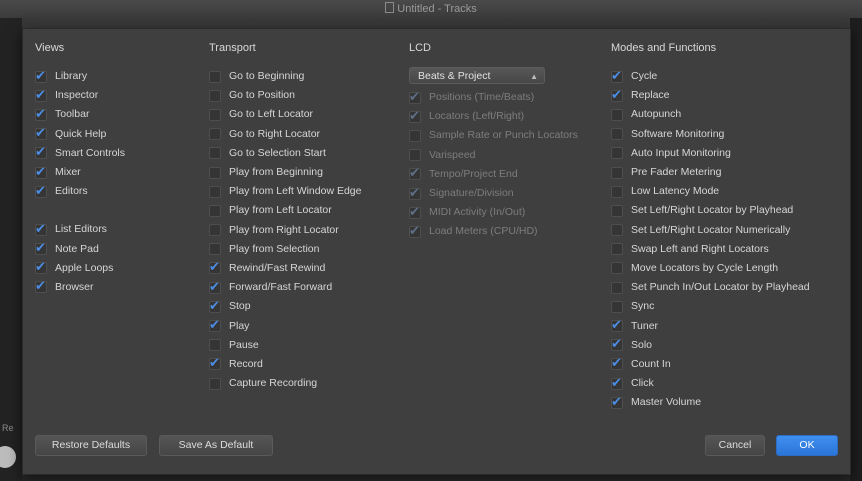  What do you see at coordinates (304, 95) in the screenshot?
I see `checkbox-row-go-to-position: Go to Position` at bounding box center [304, 95].